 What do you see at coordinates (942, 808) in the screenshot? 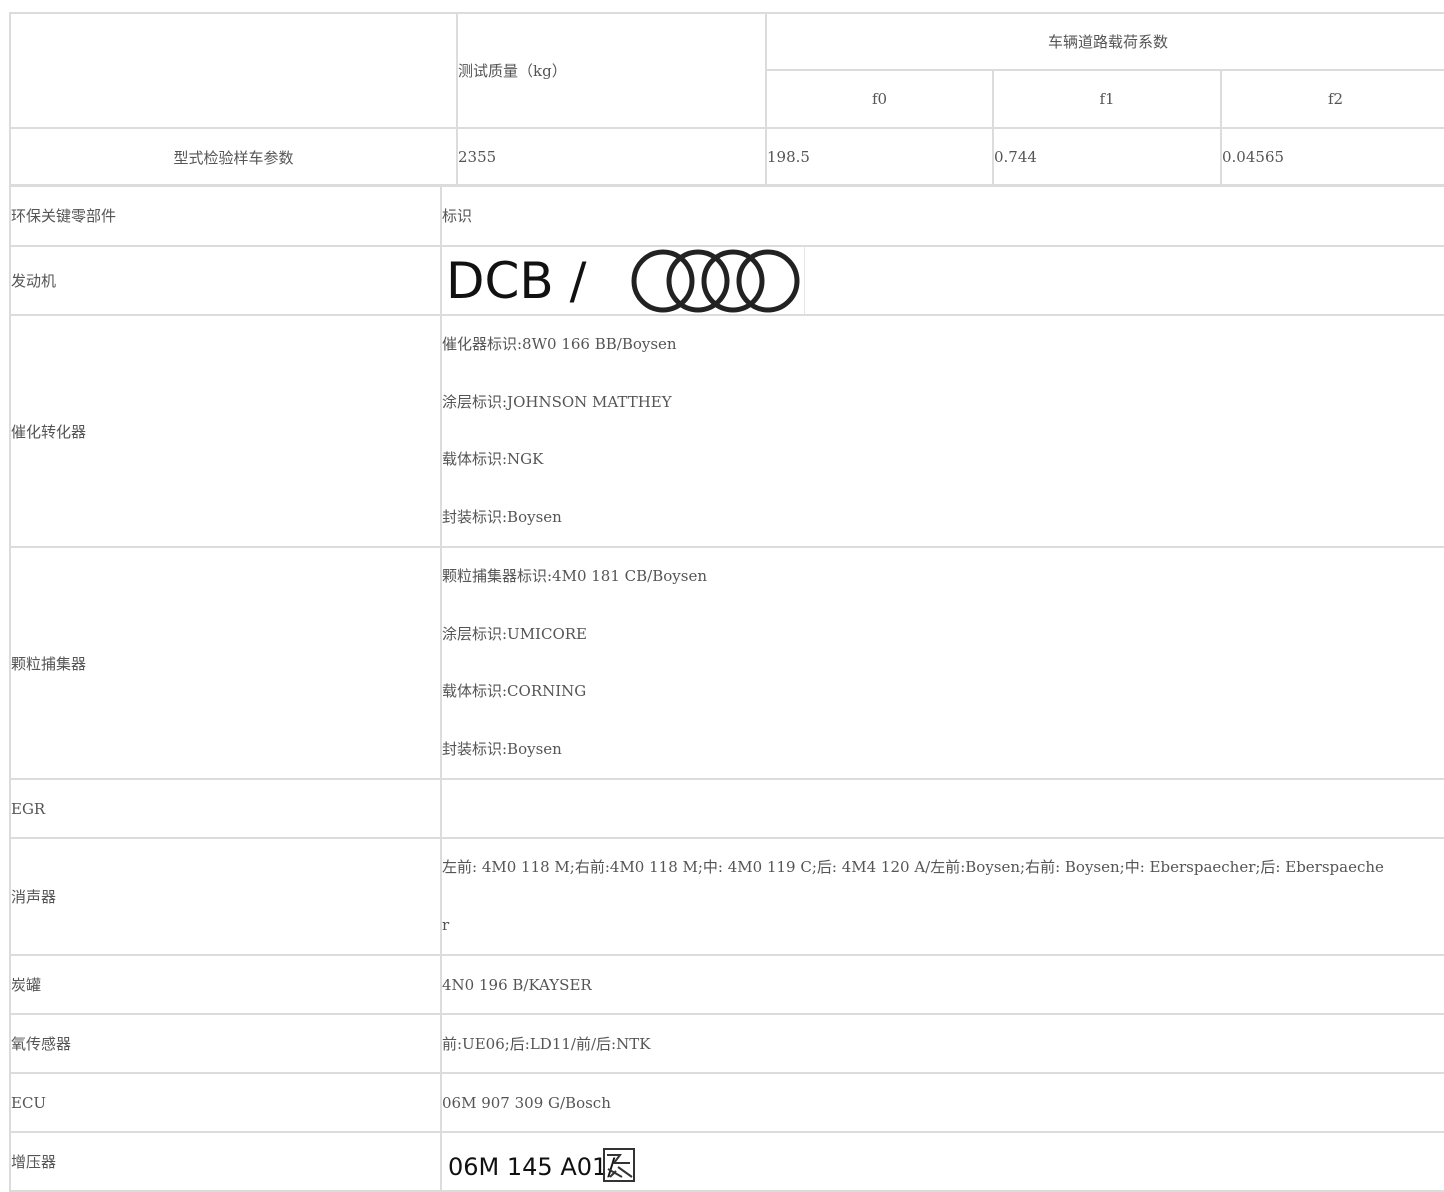
I see `egr-value` at bounding box center [942, 808].